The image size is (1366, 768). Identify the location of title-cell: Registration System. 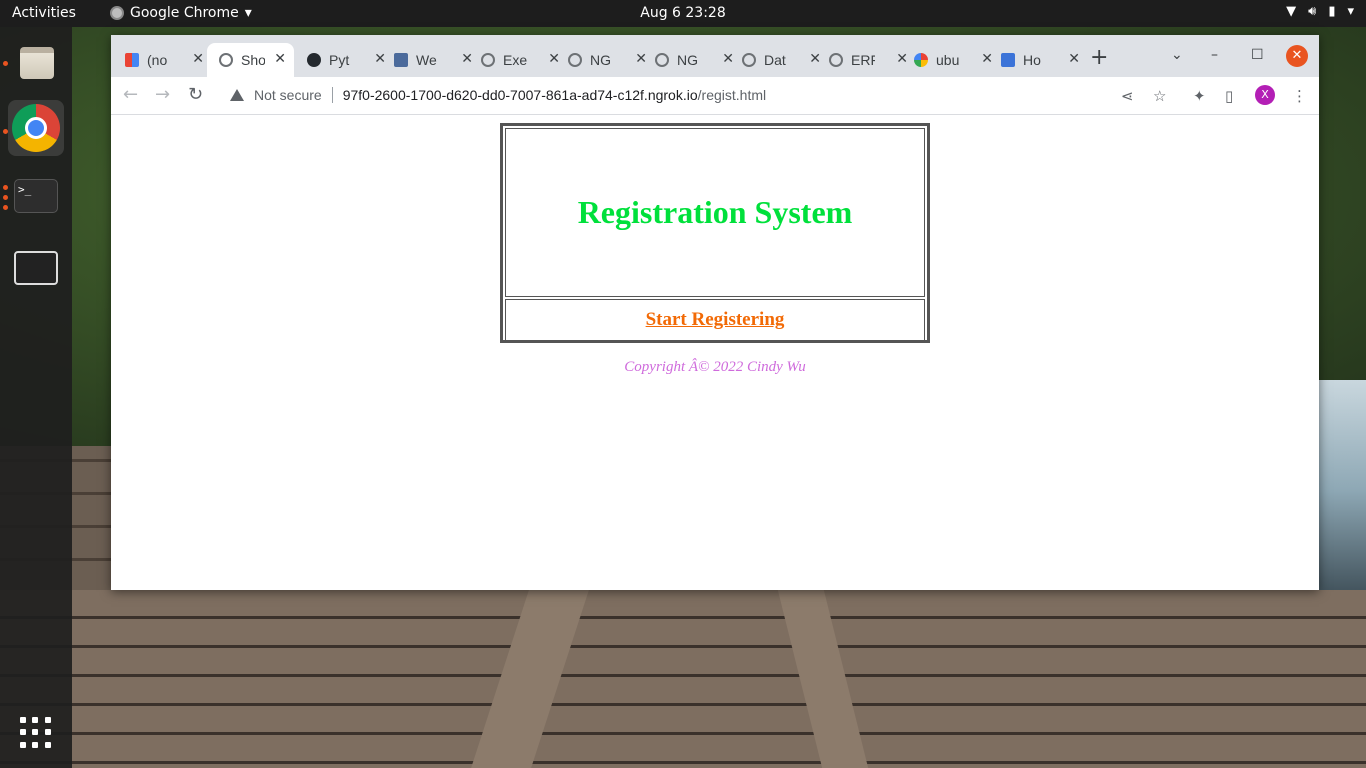
(715, 212).